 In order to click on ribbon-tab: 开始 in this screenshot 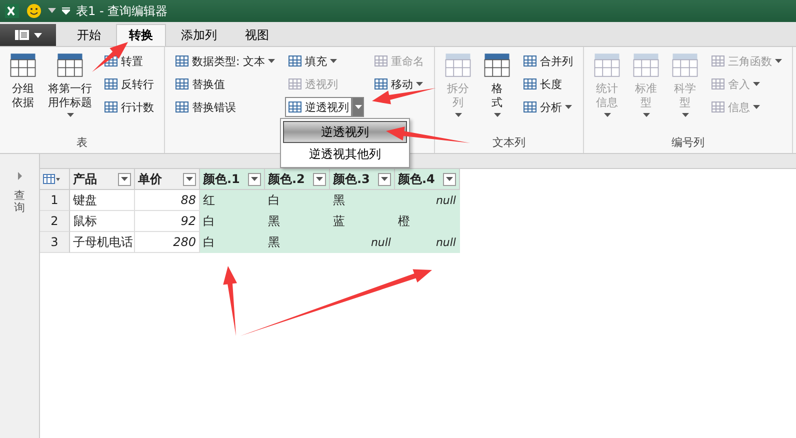, I will do `click(89, 35)`.